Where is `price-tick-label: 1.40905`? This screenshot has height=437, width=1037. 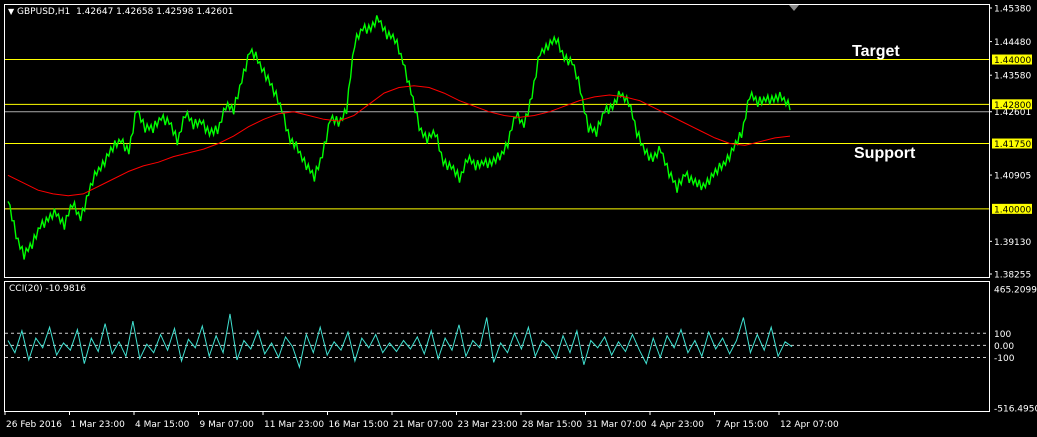 price-tick-label: 1.40905 is located at coordinates (1012, 177).